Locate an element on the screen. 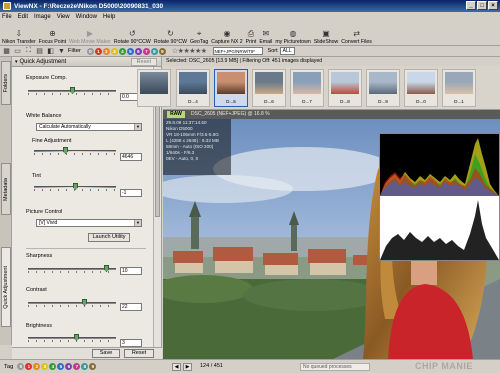 The image size is (500, 373). footer-reset-button: Reset is located at coordinates (139, 353).